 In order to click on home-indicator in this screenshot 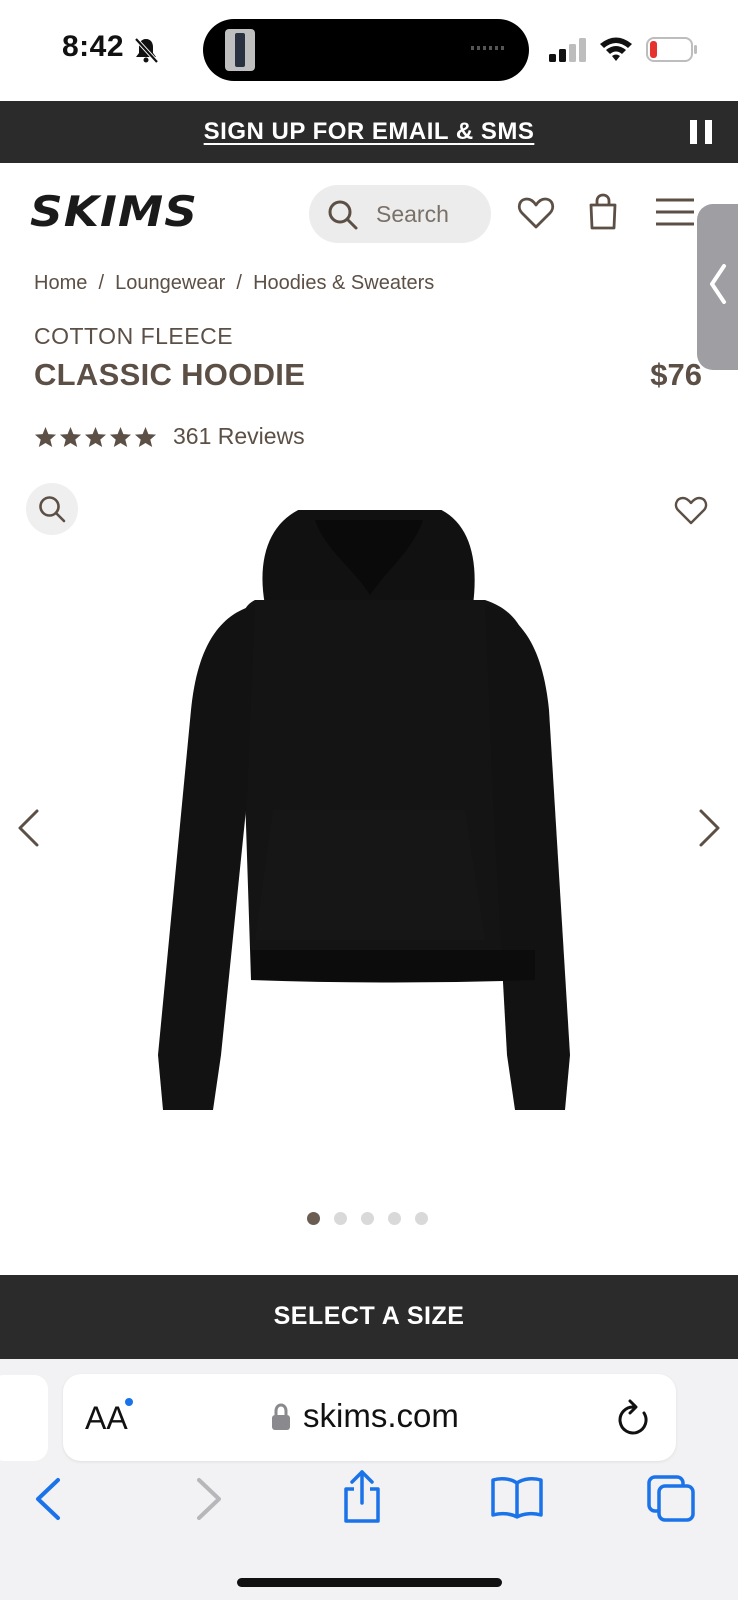, I will do `click(369, 1582)`.